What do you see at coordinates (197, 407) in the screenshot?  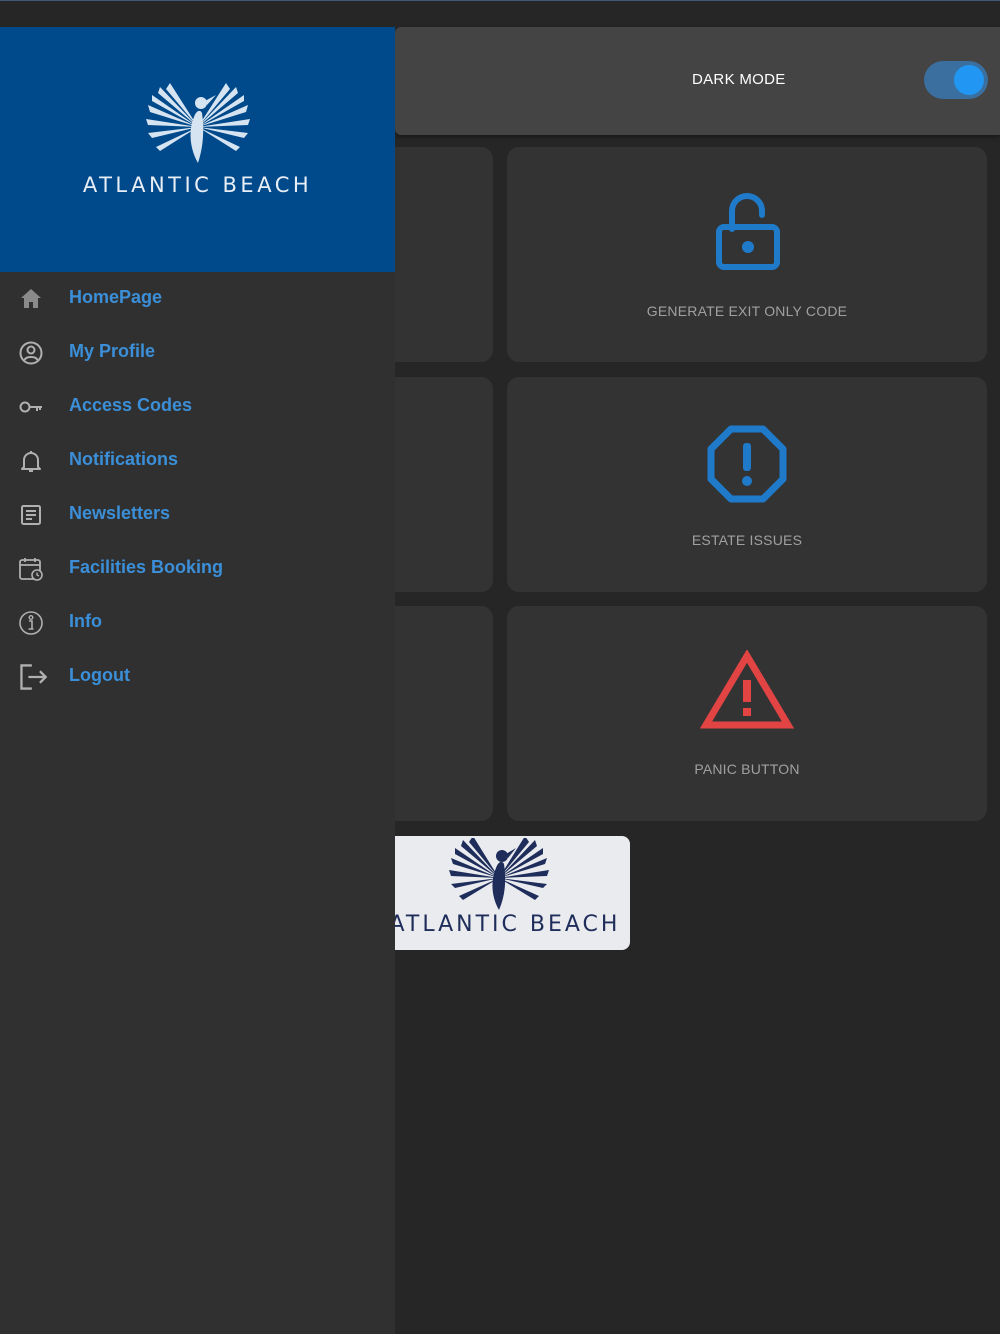 I see `sidebar-item-access-codes: Access Codes` at bounding box center [197, 407].